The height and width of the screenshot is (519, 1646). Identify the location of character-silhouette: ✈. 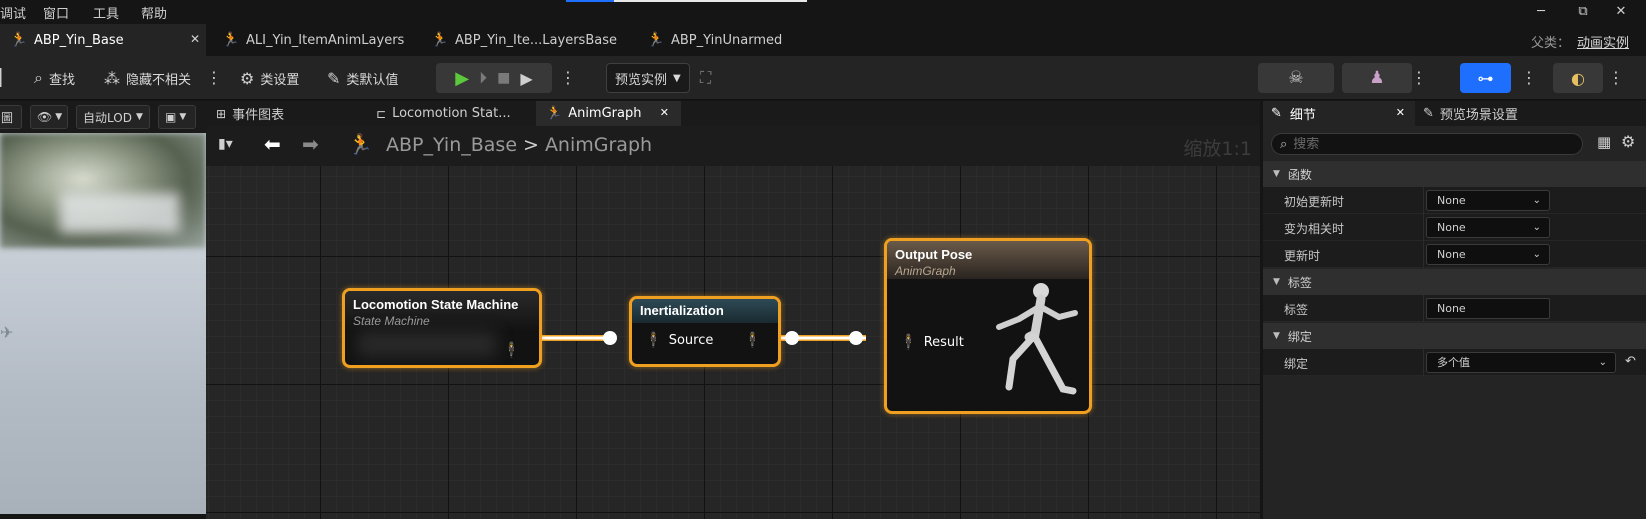
(7, 332).